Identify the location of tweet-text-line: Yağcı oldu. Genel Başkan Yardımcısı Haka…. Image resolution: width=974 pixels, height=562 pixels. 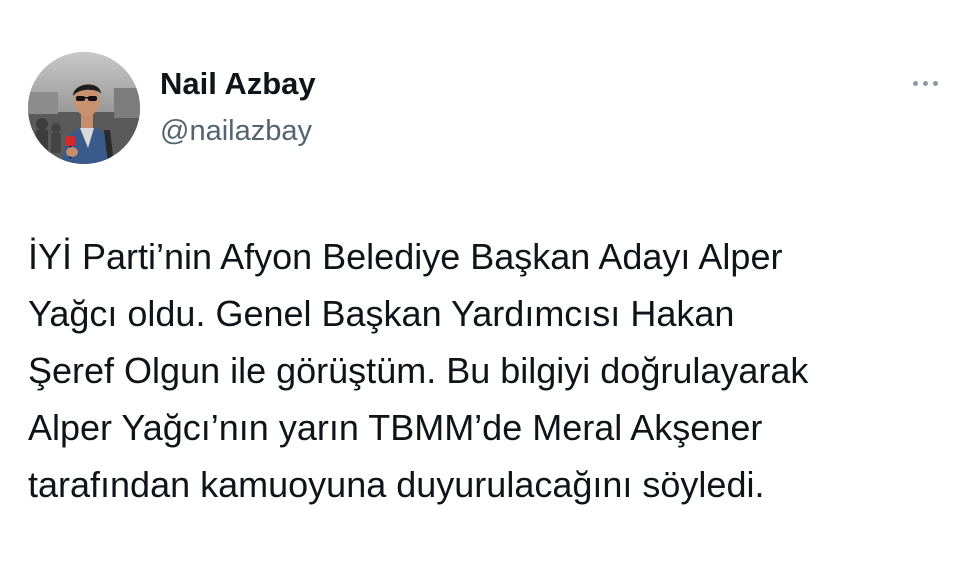
(381, 313).